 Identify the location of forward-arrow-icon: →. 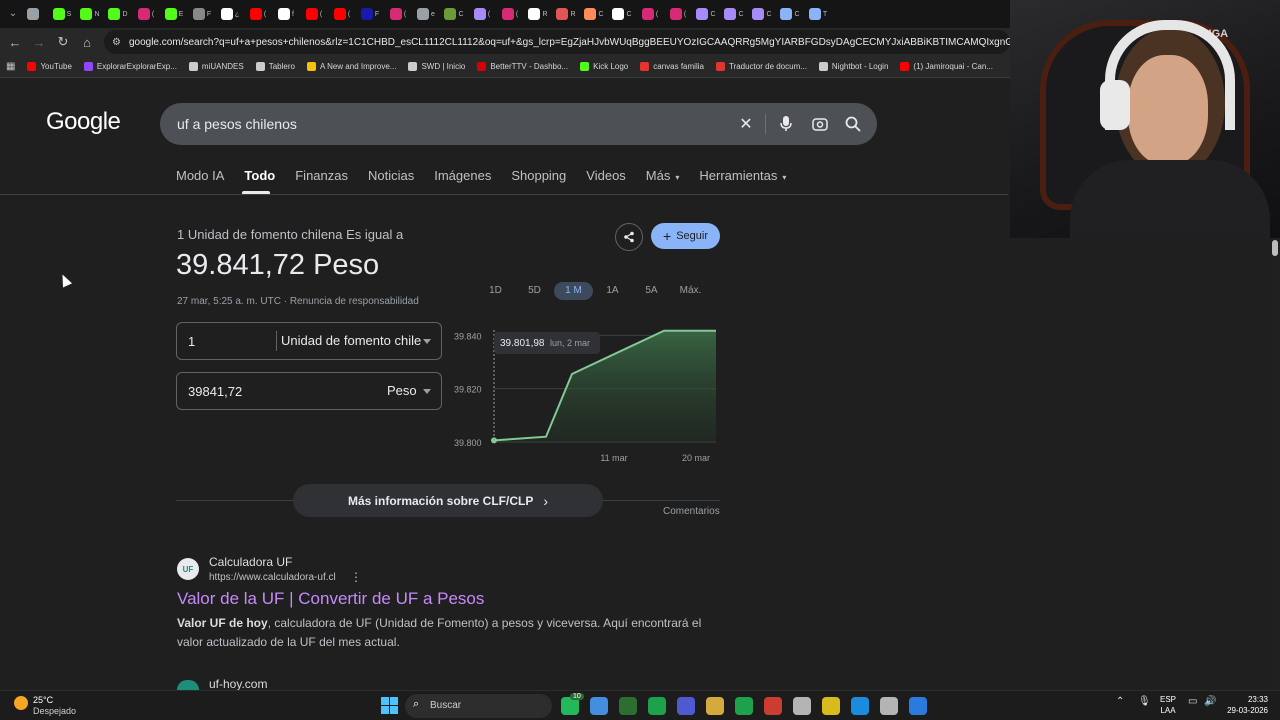
(39, 42).